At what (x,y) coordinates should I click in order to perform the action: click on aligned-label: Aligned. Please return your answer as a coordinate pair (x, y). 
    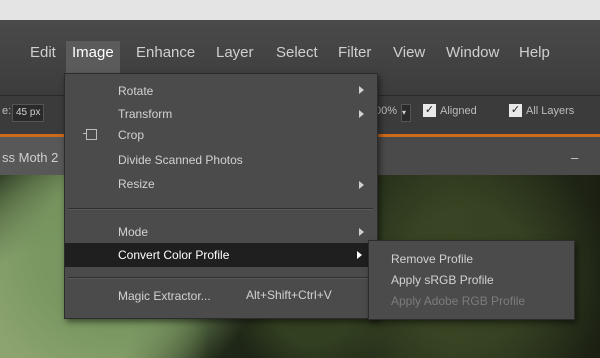
    Looking at the image, I should click on (458, 111).